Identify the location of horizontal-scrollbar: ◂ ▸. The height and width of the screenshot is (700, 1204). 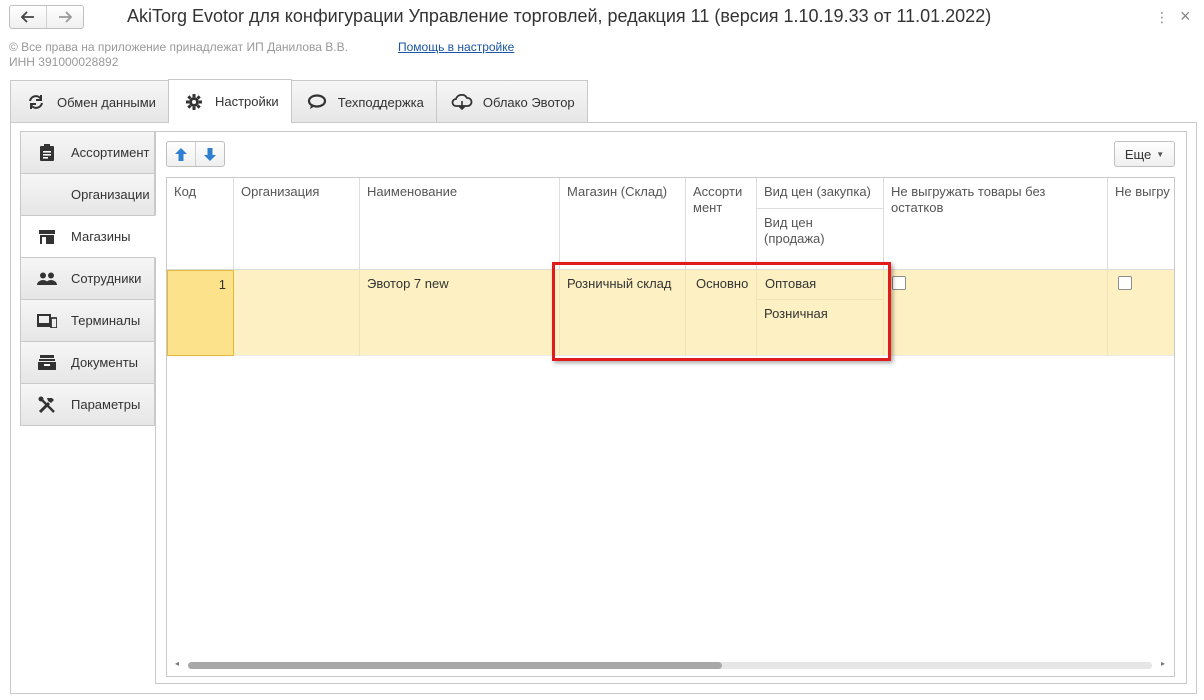
(670, 664).